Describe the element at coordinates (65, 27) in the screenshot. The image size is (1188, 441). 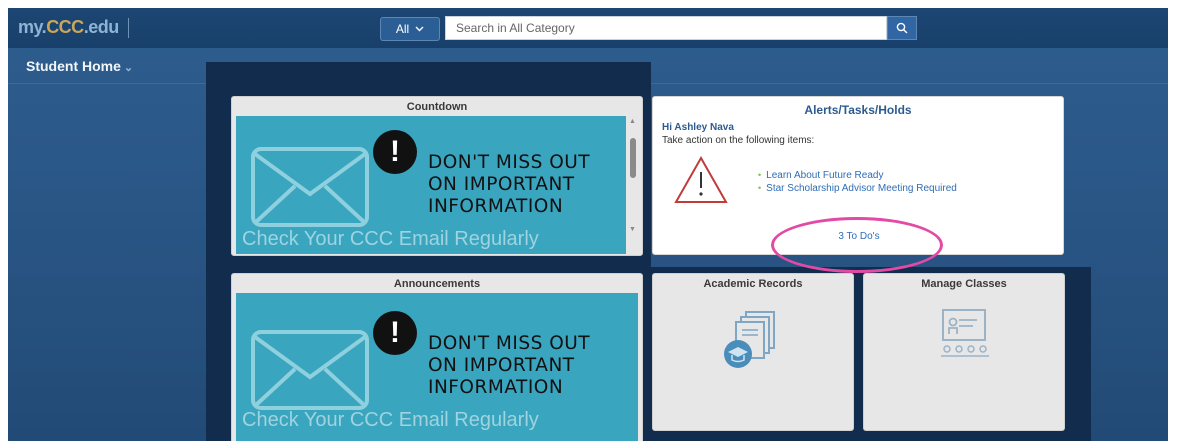
I see `logo-text-accent: CCC` at that location.